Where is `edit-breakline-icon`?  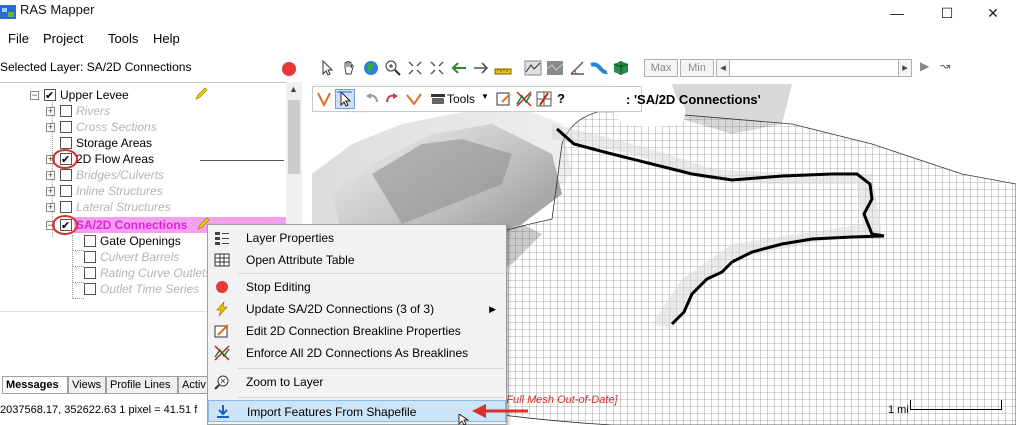
edit-breakline-icon is located at coordinates (221, 331).